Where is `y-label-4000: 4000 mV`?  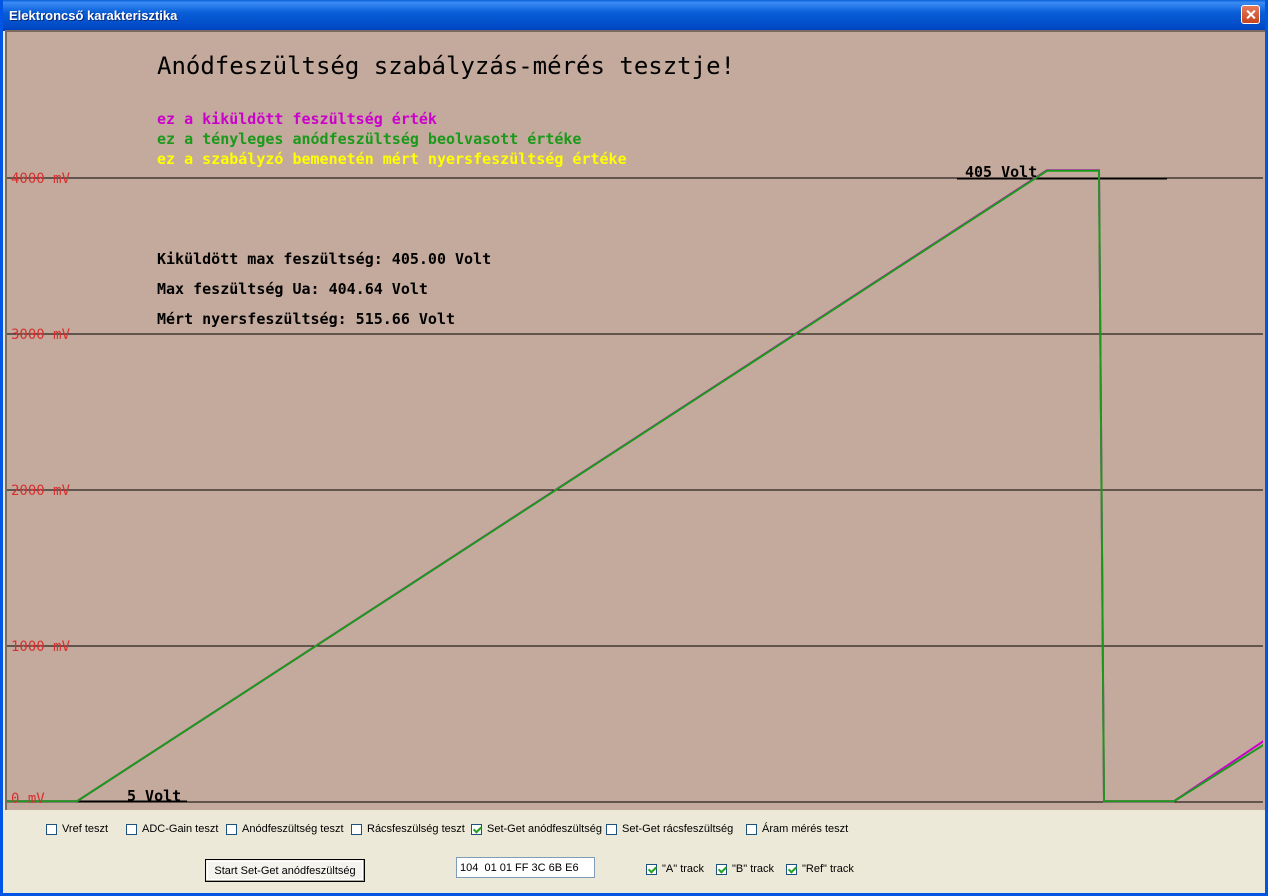 y-label-4000: 4000 mV is located at coordinates (41, 179).